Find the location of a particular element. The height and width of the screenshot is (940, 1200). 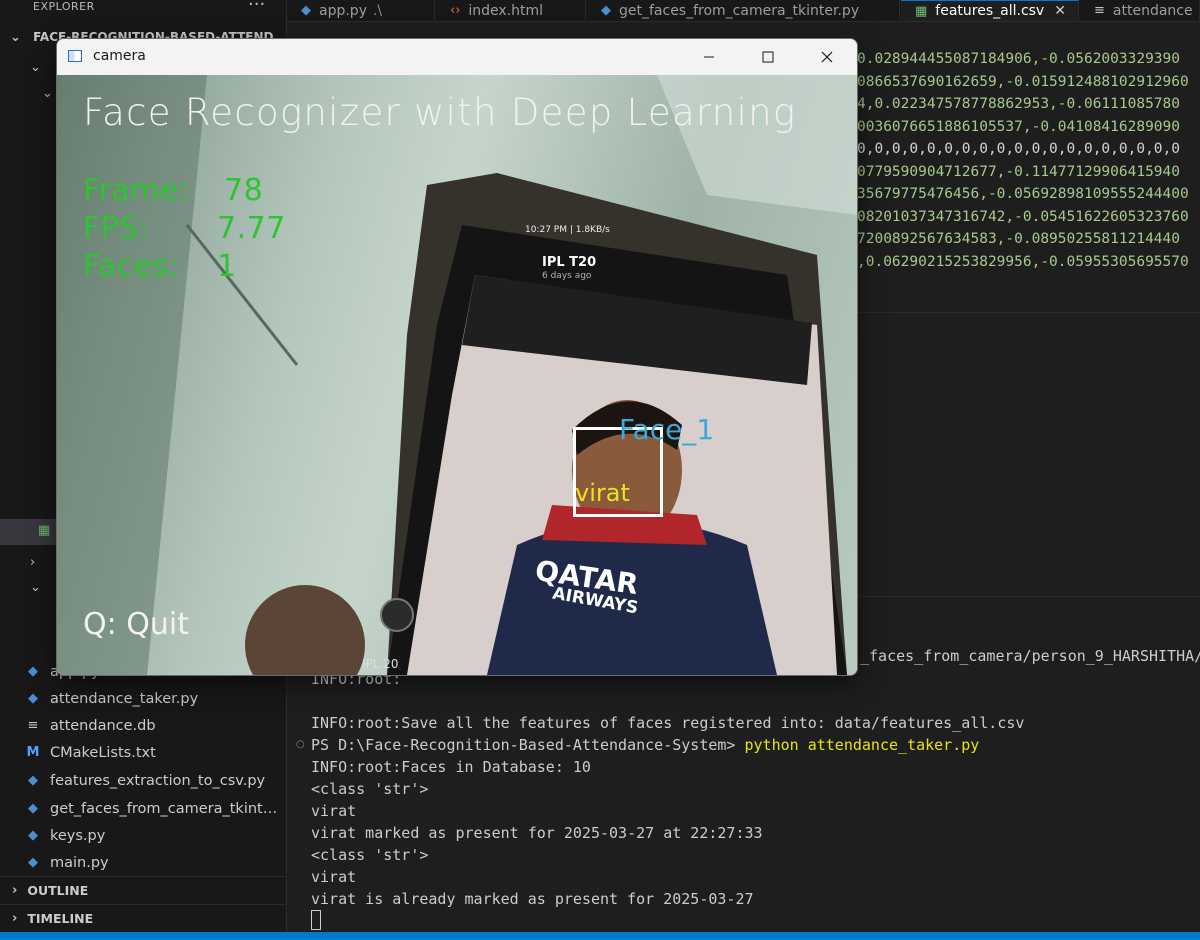

fps-value: 7.77 is located at coordinates (251, 228).